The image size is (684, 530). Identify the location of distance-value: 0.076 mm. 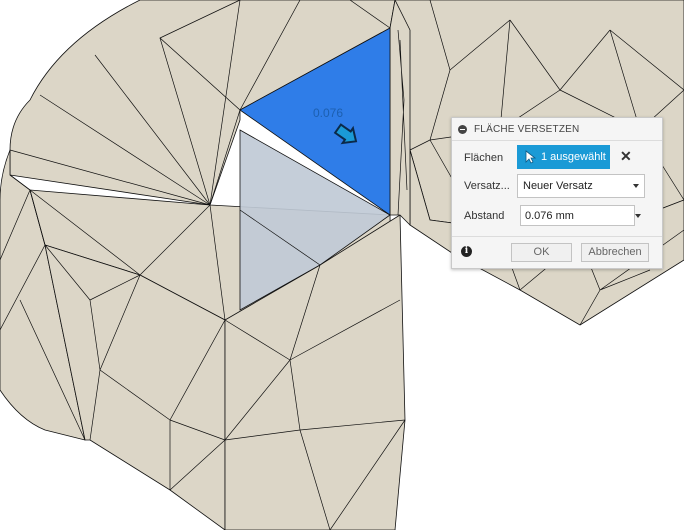
(549, 215).